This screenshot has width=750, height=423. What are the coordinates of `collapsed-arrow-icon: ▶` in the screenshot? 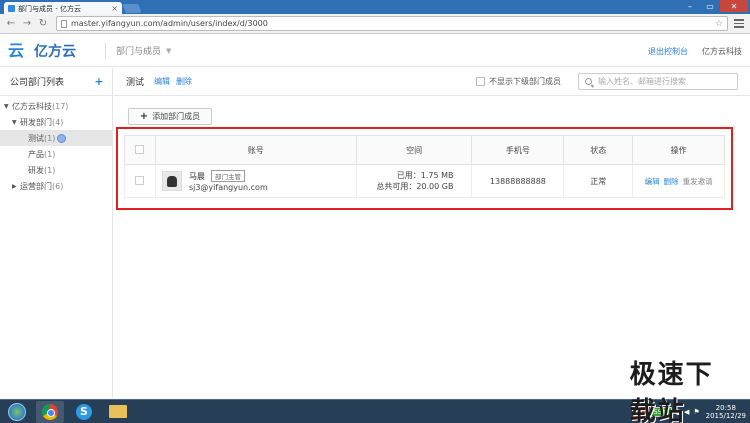 It's located at (16, 186).